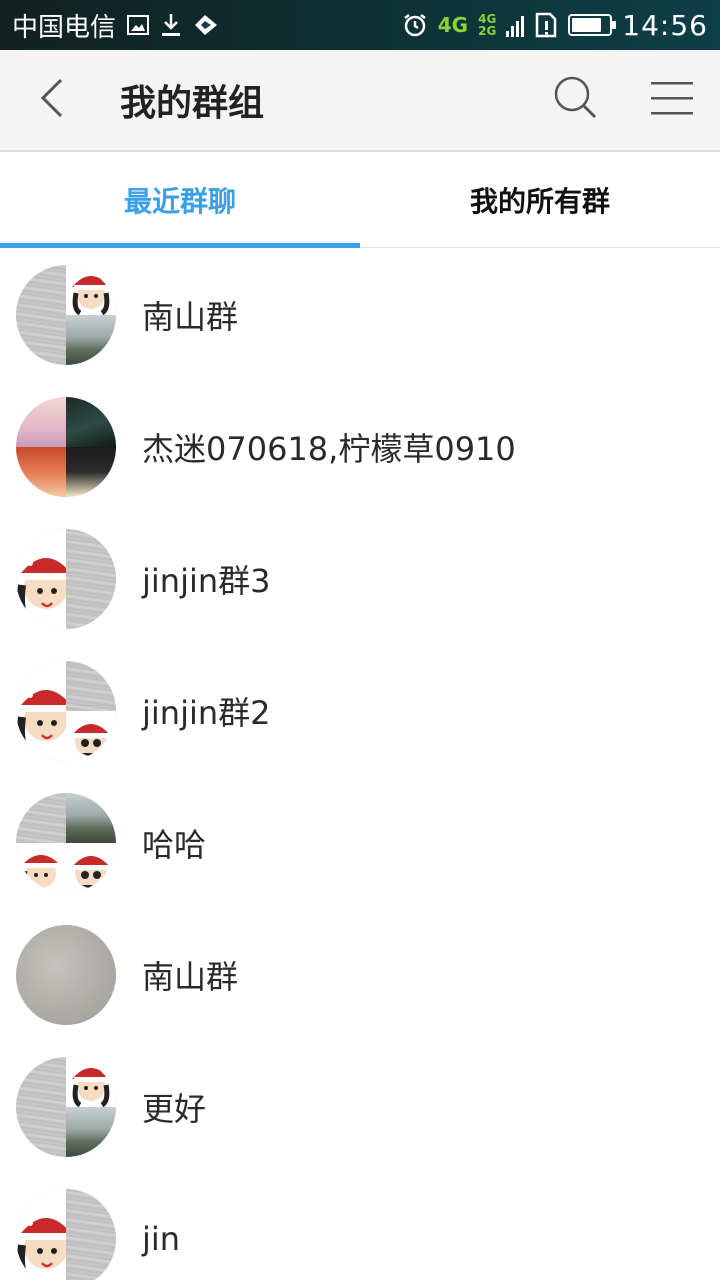 The width and height of the screenshot is (720, 1280). What do you see at coordinates (453, 25) in the screenshot?
I see `network-4g-label: 4G` at bounding box center [453, 25].